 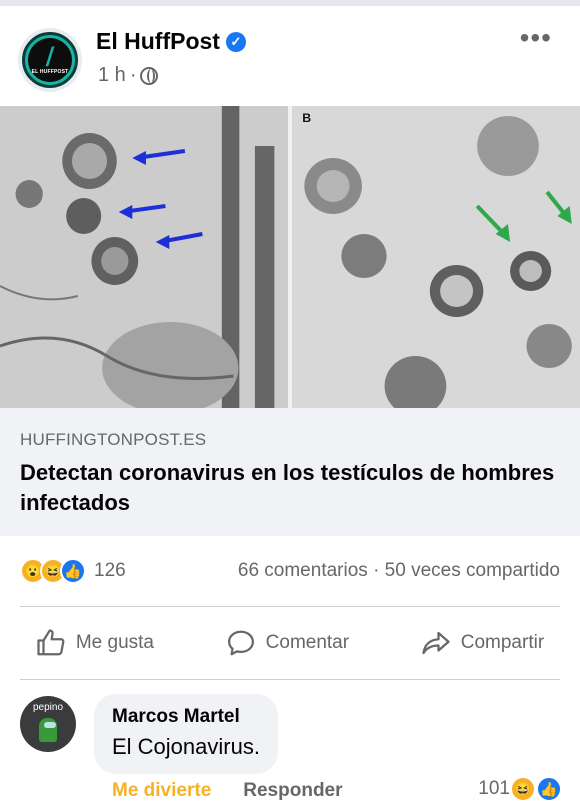 What do you see at coordinates (502, 642) in the screenshot?
I see `share-label: Compartir` at bounding box center [502, 642].